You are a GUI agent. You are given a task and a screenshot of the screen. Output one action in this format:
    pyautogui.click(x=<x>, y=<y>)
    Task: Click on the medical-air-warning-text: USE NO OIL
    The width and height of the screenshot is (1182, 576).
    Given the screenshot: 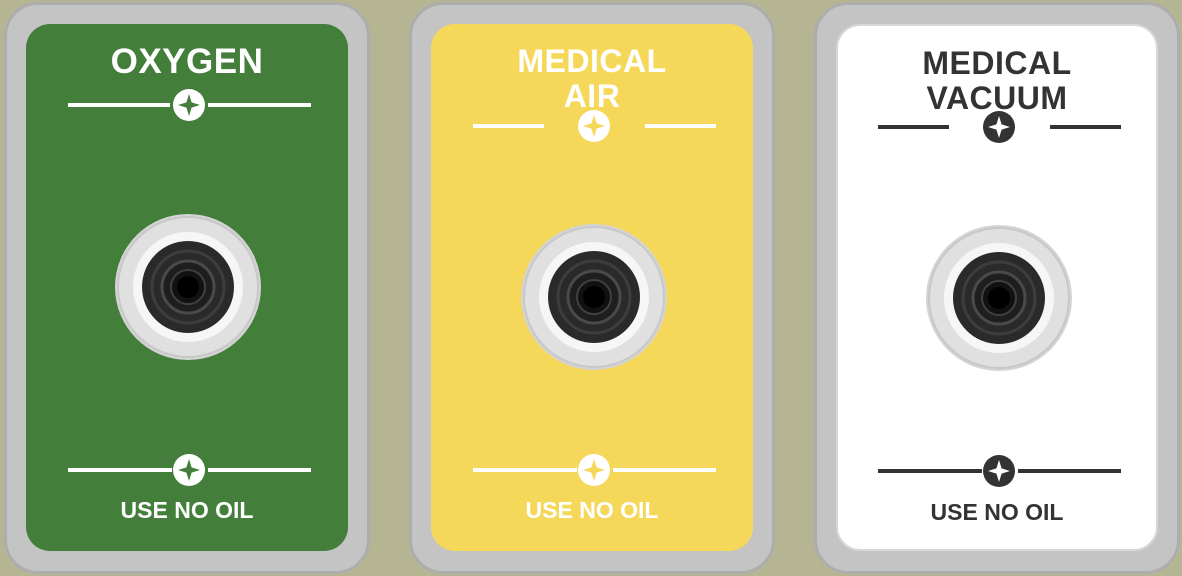 What is the action you would take?
    pyautogui.click(x=592, y=510)
    